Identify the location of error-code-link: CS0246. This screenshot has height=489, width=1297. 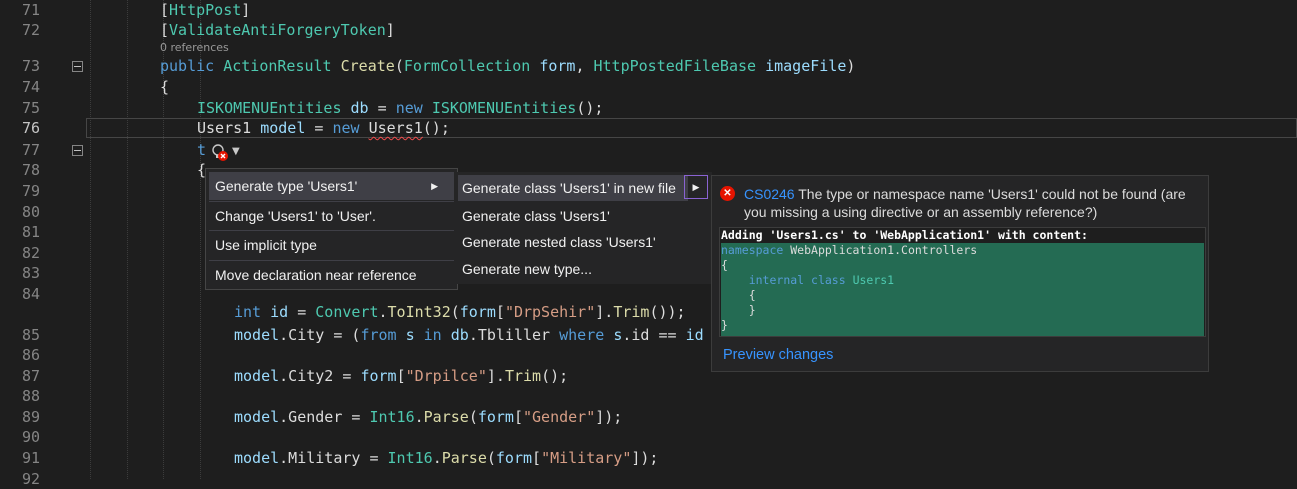
(769, 194).